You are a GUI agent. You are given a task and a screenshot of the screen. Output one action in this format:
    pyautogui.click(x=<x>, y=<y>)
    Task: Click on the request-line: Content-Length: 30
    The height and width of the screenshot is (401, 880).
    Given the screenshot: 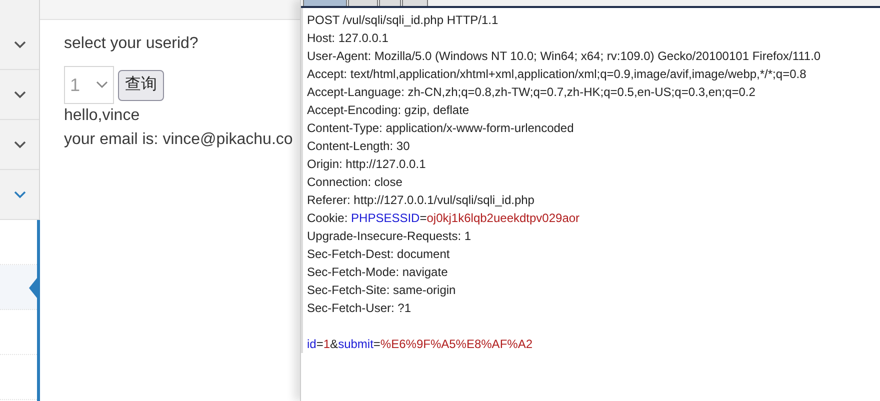 What is the action you would take?
    pyautogui.click(x=359, y=146)
    